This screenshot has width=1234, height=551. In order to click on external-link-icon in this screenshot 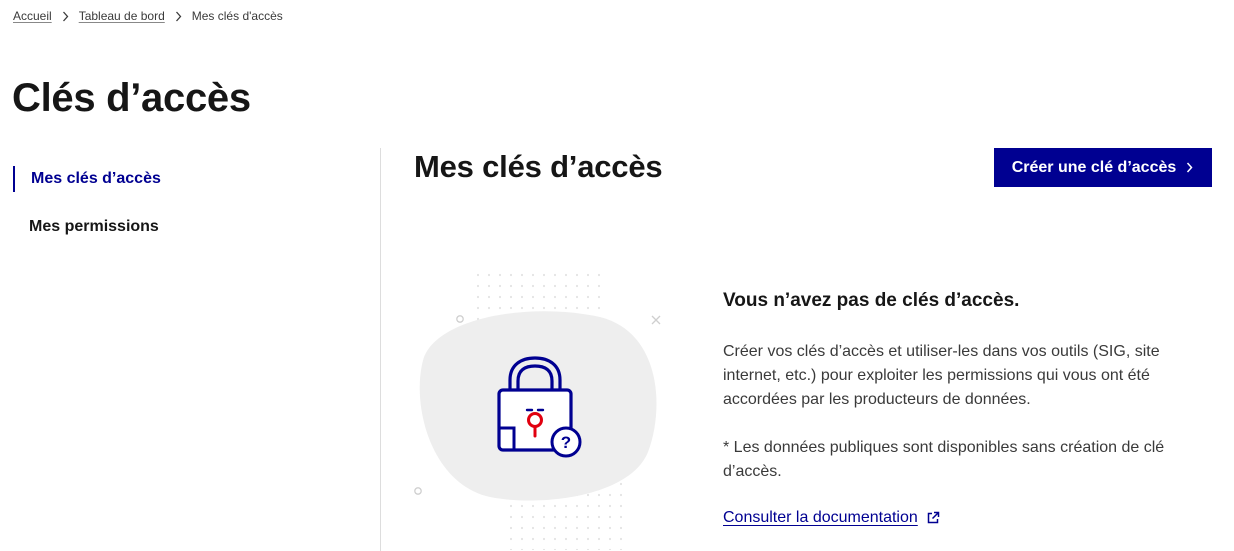, I will do `click(933, 518)`.